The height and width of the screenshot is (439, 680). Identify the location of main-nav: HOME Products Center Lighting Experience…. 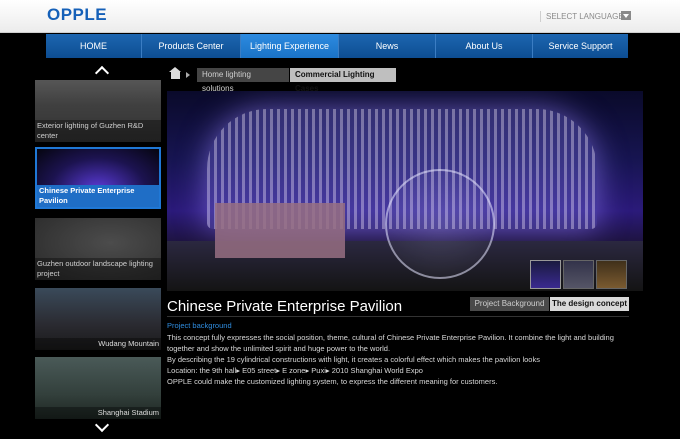
(337, 46).